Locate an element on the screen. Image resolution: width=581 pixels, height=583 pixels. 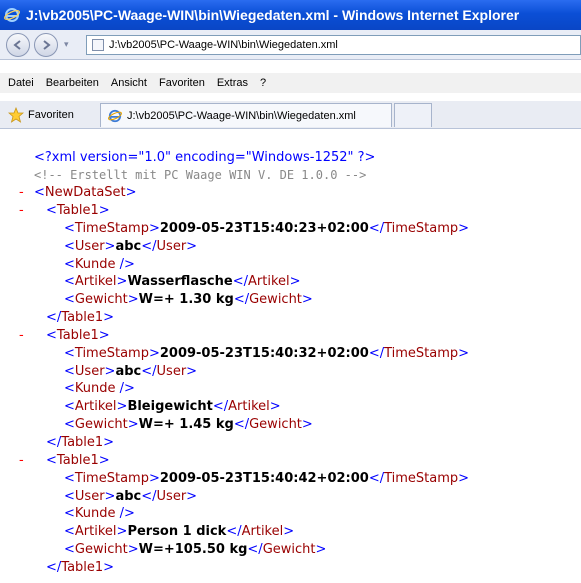
xml-root-open: - <NewDataSet> is located at coordinates (290, 193).